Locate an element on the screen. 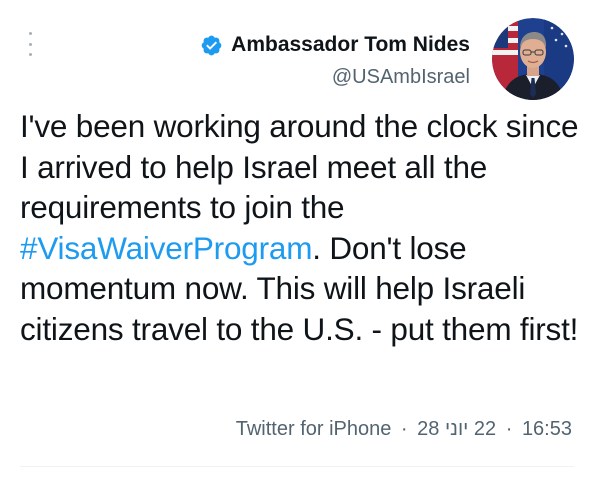  tweet-date: 22 יוני 28 is located at coordinates (456, 429).